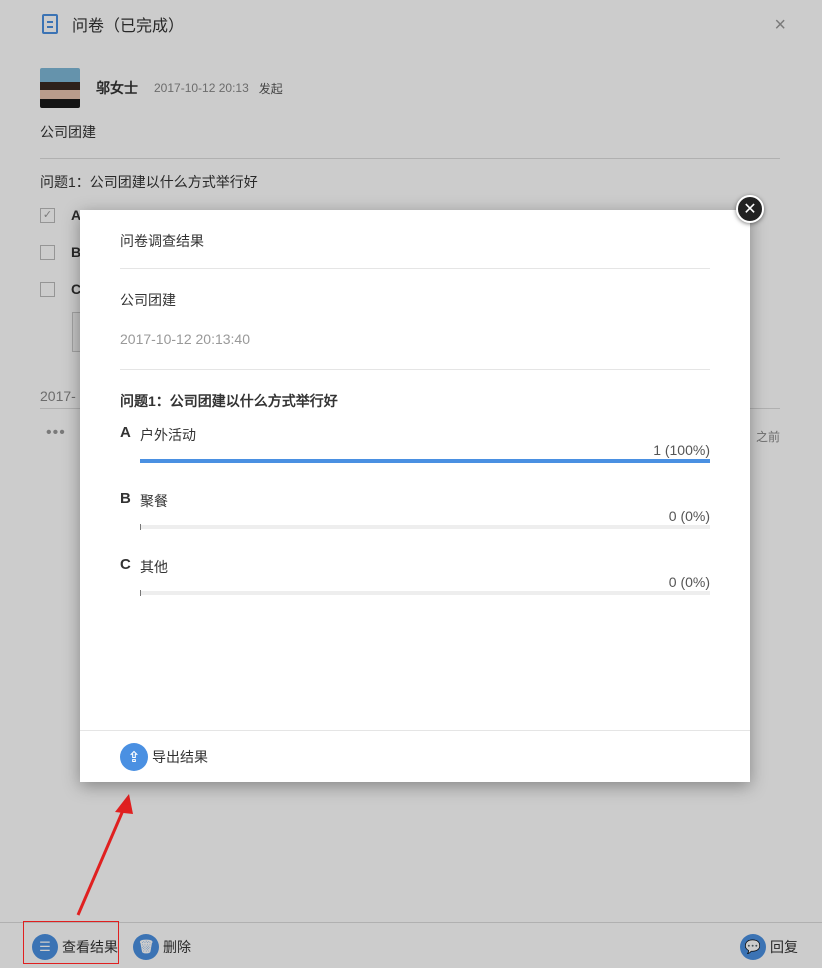 This screenshot has width=822, height=968. Describe the element at coordinates (750, 209) in the screenshot. I see `modal-close-icon: ✕` at that location.